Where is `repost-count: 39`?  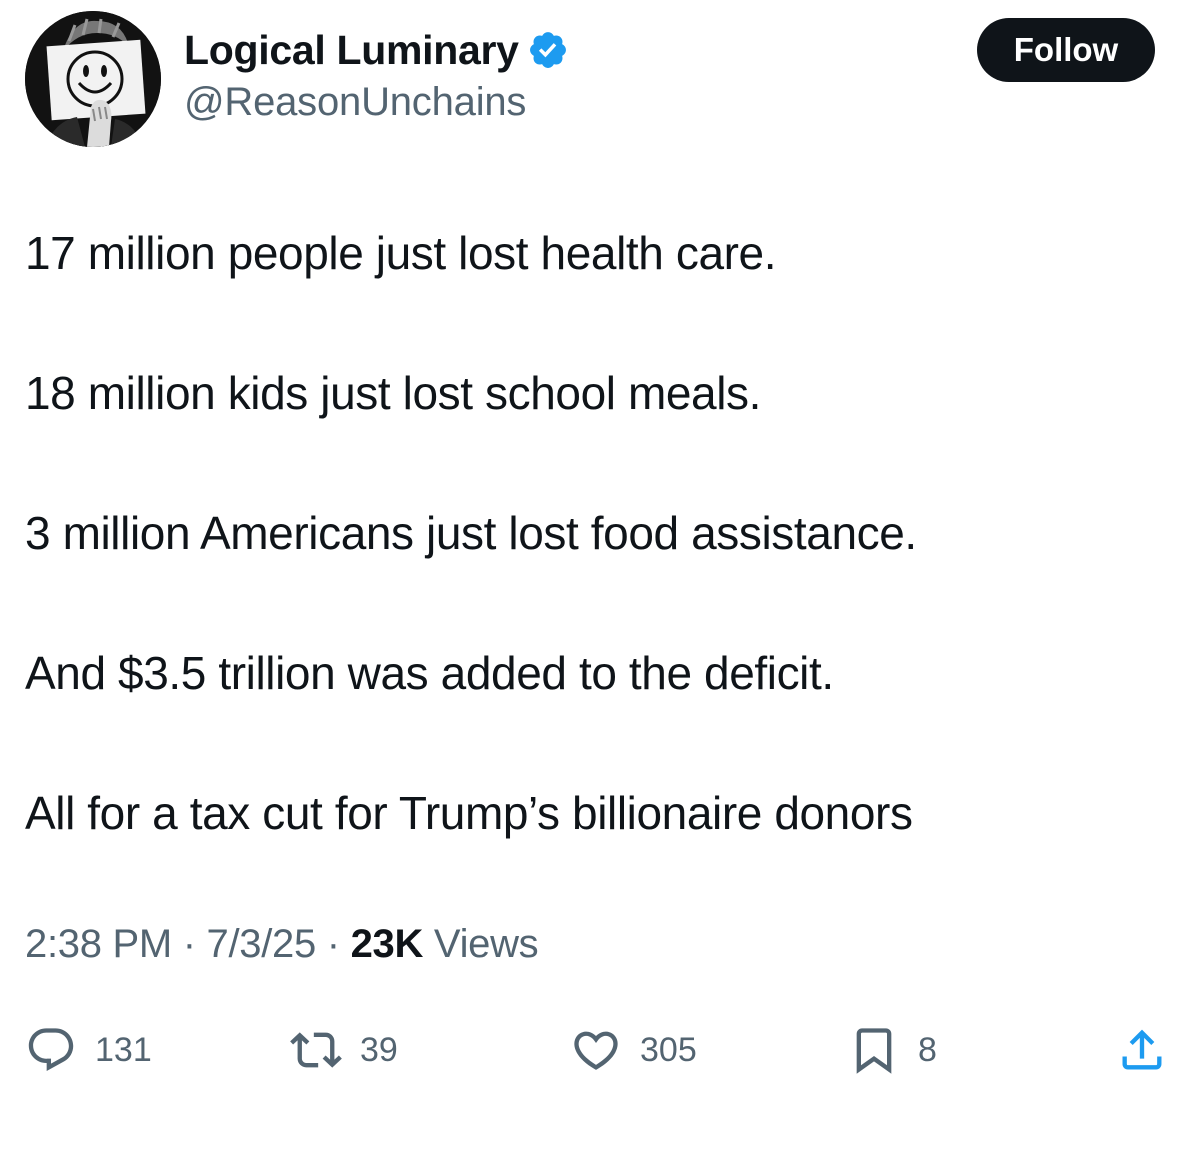 repost-count: 39 is located at coordinates (379, 1049).